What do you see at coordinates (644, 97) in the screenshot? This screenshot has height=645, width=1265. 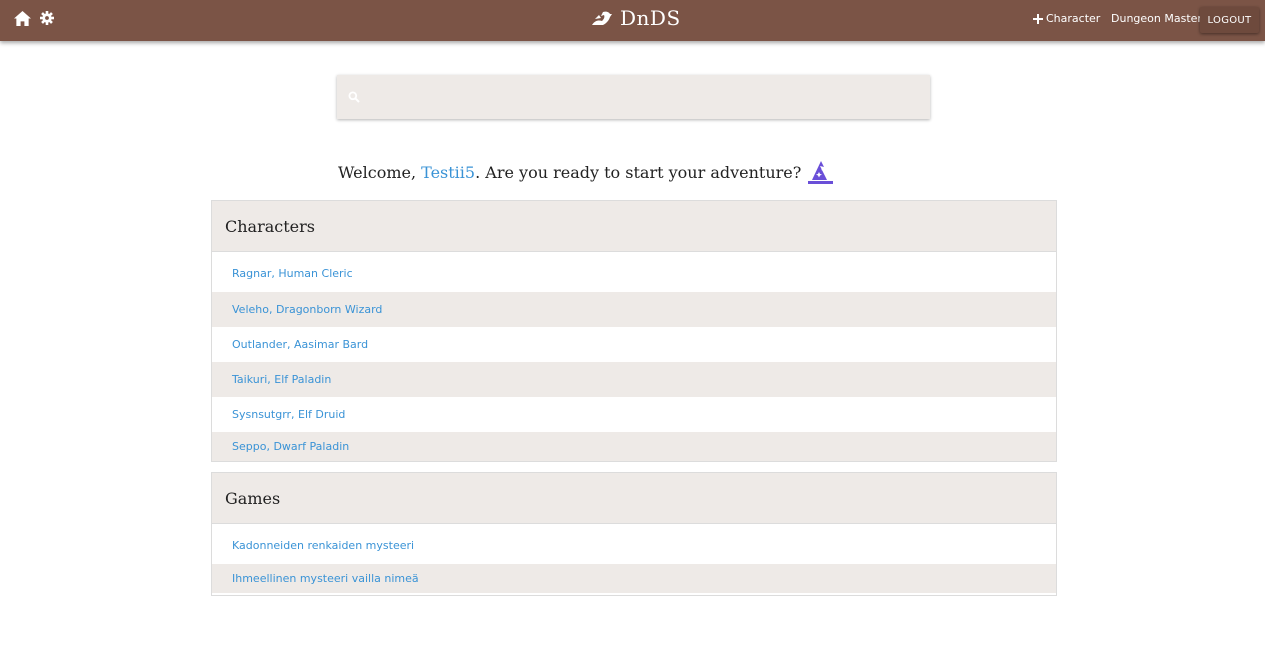 I see `search-input` at bounding box center [644, 97].